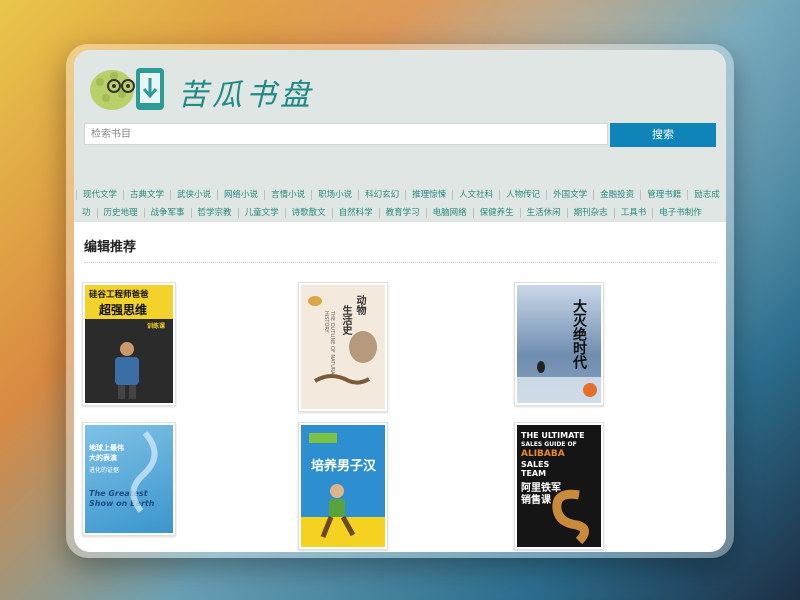 The image size is (800, 600). I want to click on book-illustration-icon, so click(127, 370).